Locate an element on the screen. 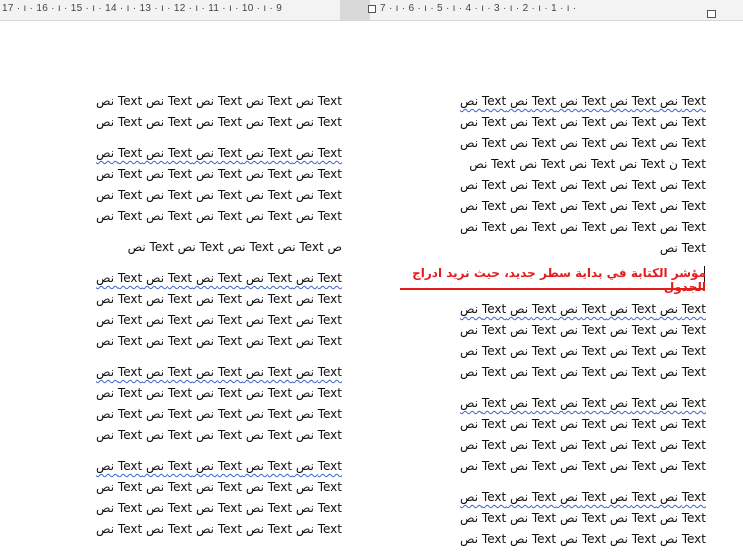 The width and height of the screenshot is (743, 560). column-margin-marker is located at coordinates (372, 9).